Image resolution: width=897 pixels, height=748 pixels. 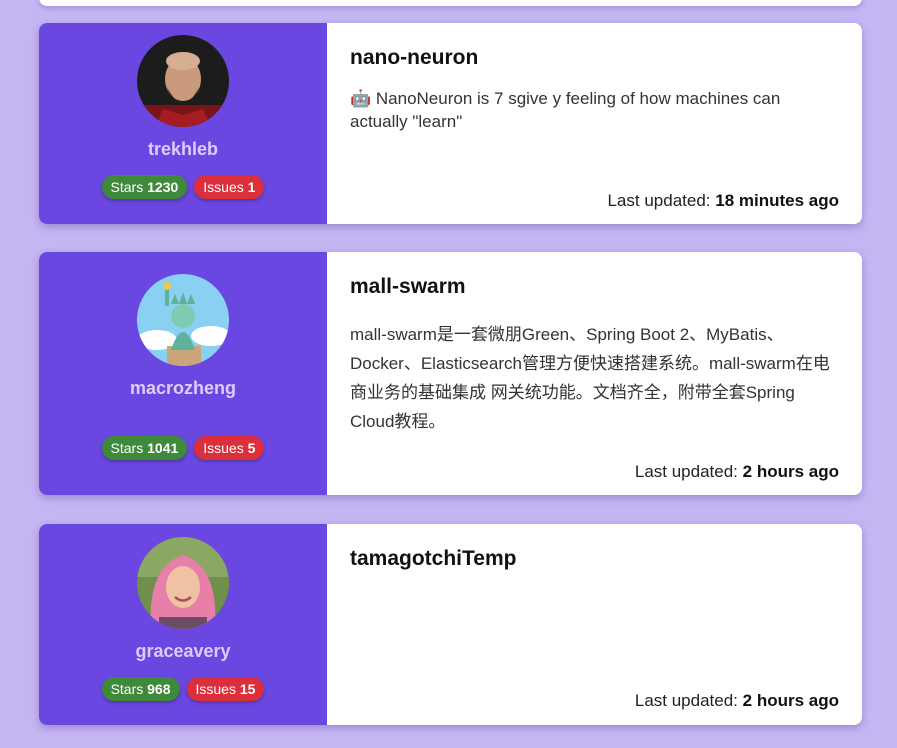 I want to click on username: macrozheng, so click(x=183, y=388).